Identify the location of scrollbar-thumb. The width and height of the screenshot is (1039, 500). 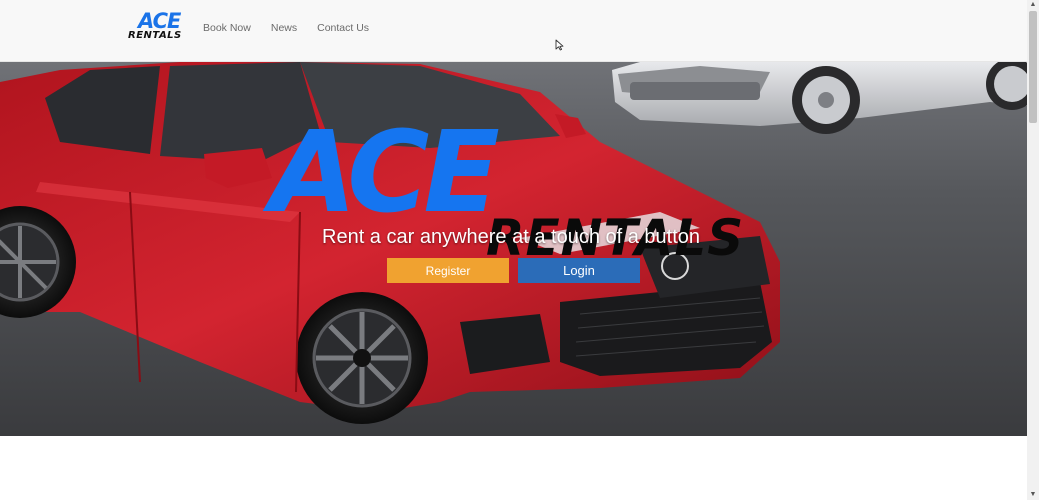
(1033, 67).